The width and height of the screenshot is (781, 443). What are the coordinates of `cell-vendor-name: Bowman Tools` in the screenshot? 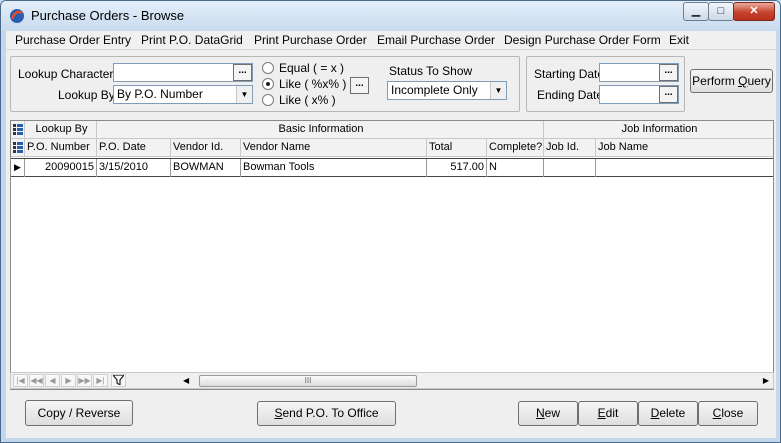 It's located at (334, 168).